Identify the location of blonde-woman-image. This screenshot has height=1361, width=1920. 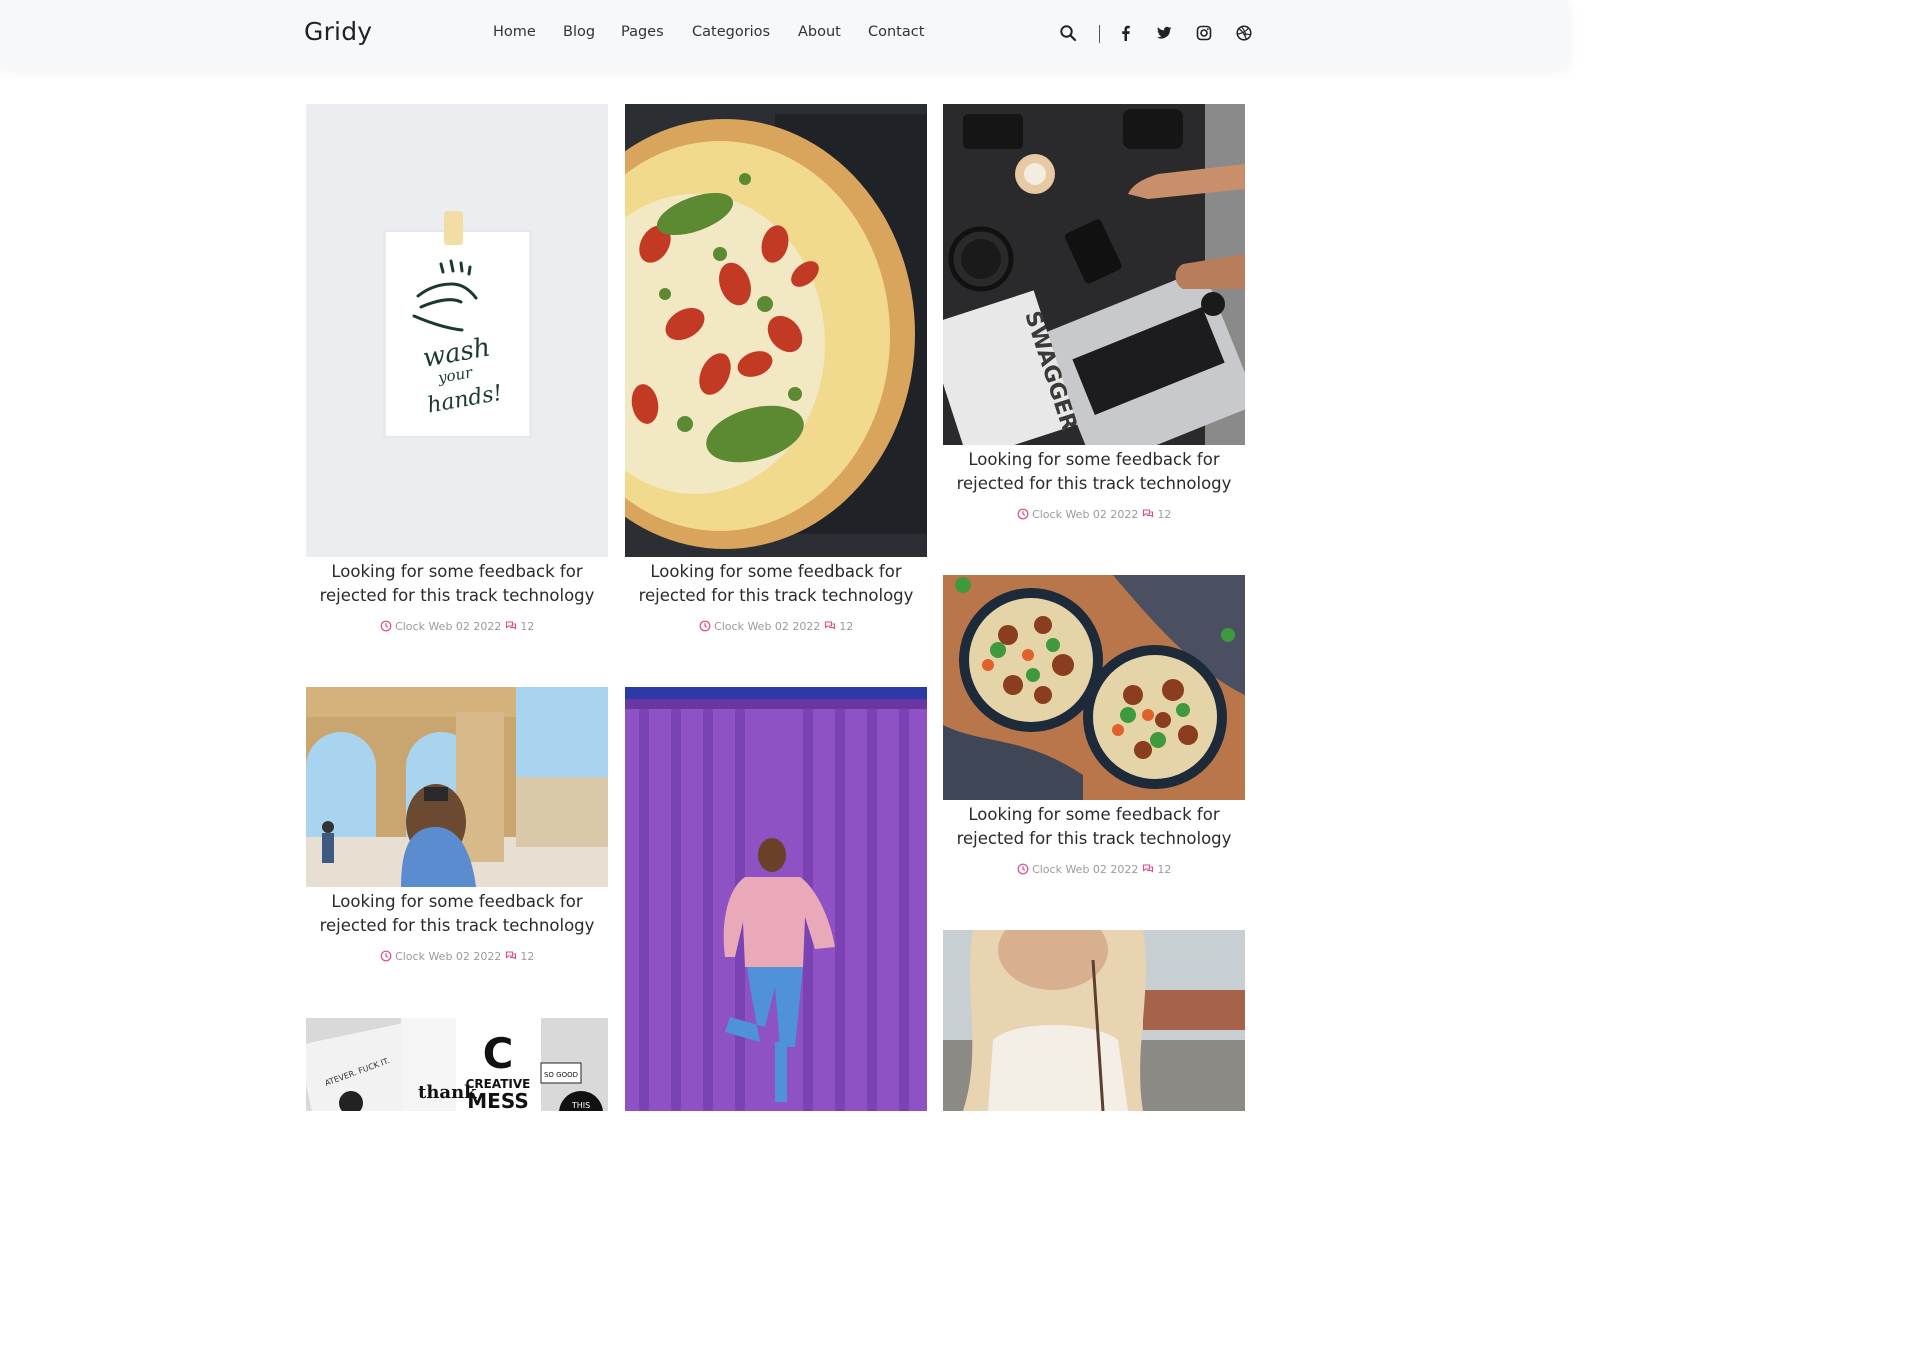
(1094, 1020).